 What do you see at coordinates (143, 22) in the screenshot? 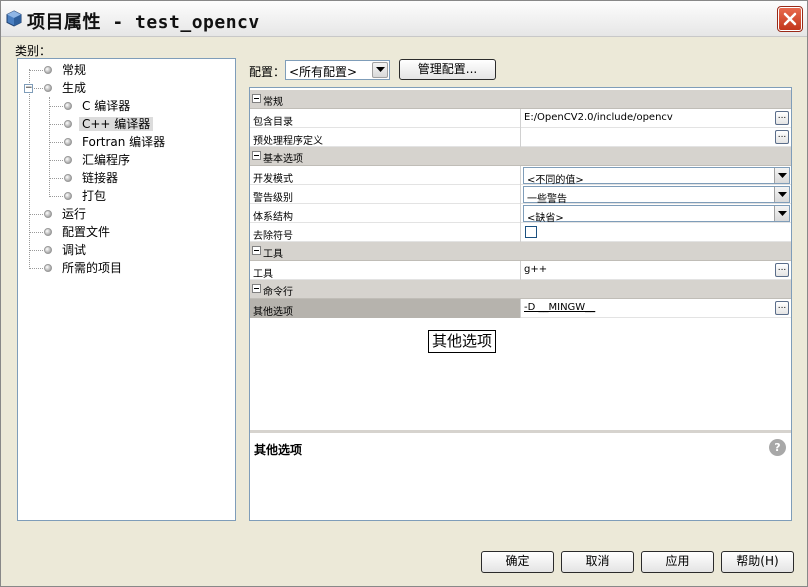
I see `window-title: 项目属性 - test_opencv` at bounding box center [143, 22].